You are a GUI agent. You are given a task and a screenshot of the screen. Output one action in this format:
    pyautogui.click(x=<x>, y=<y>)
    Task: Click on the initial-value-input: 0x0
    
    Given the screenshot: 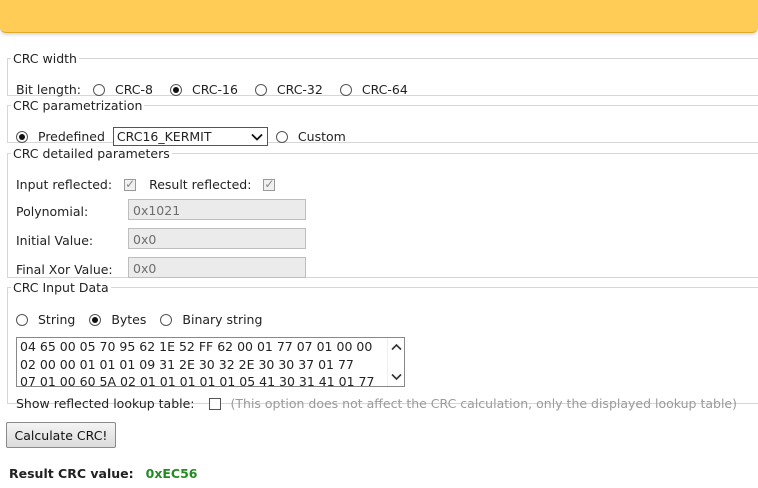 What is the action you would take?
    pyautogui.click(x=217, y=238)
    